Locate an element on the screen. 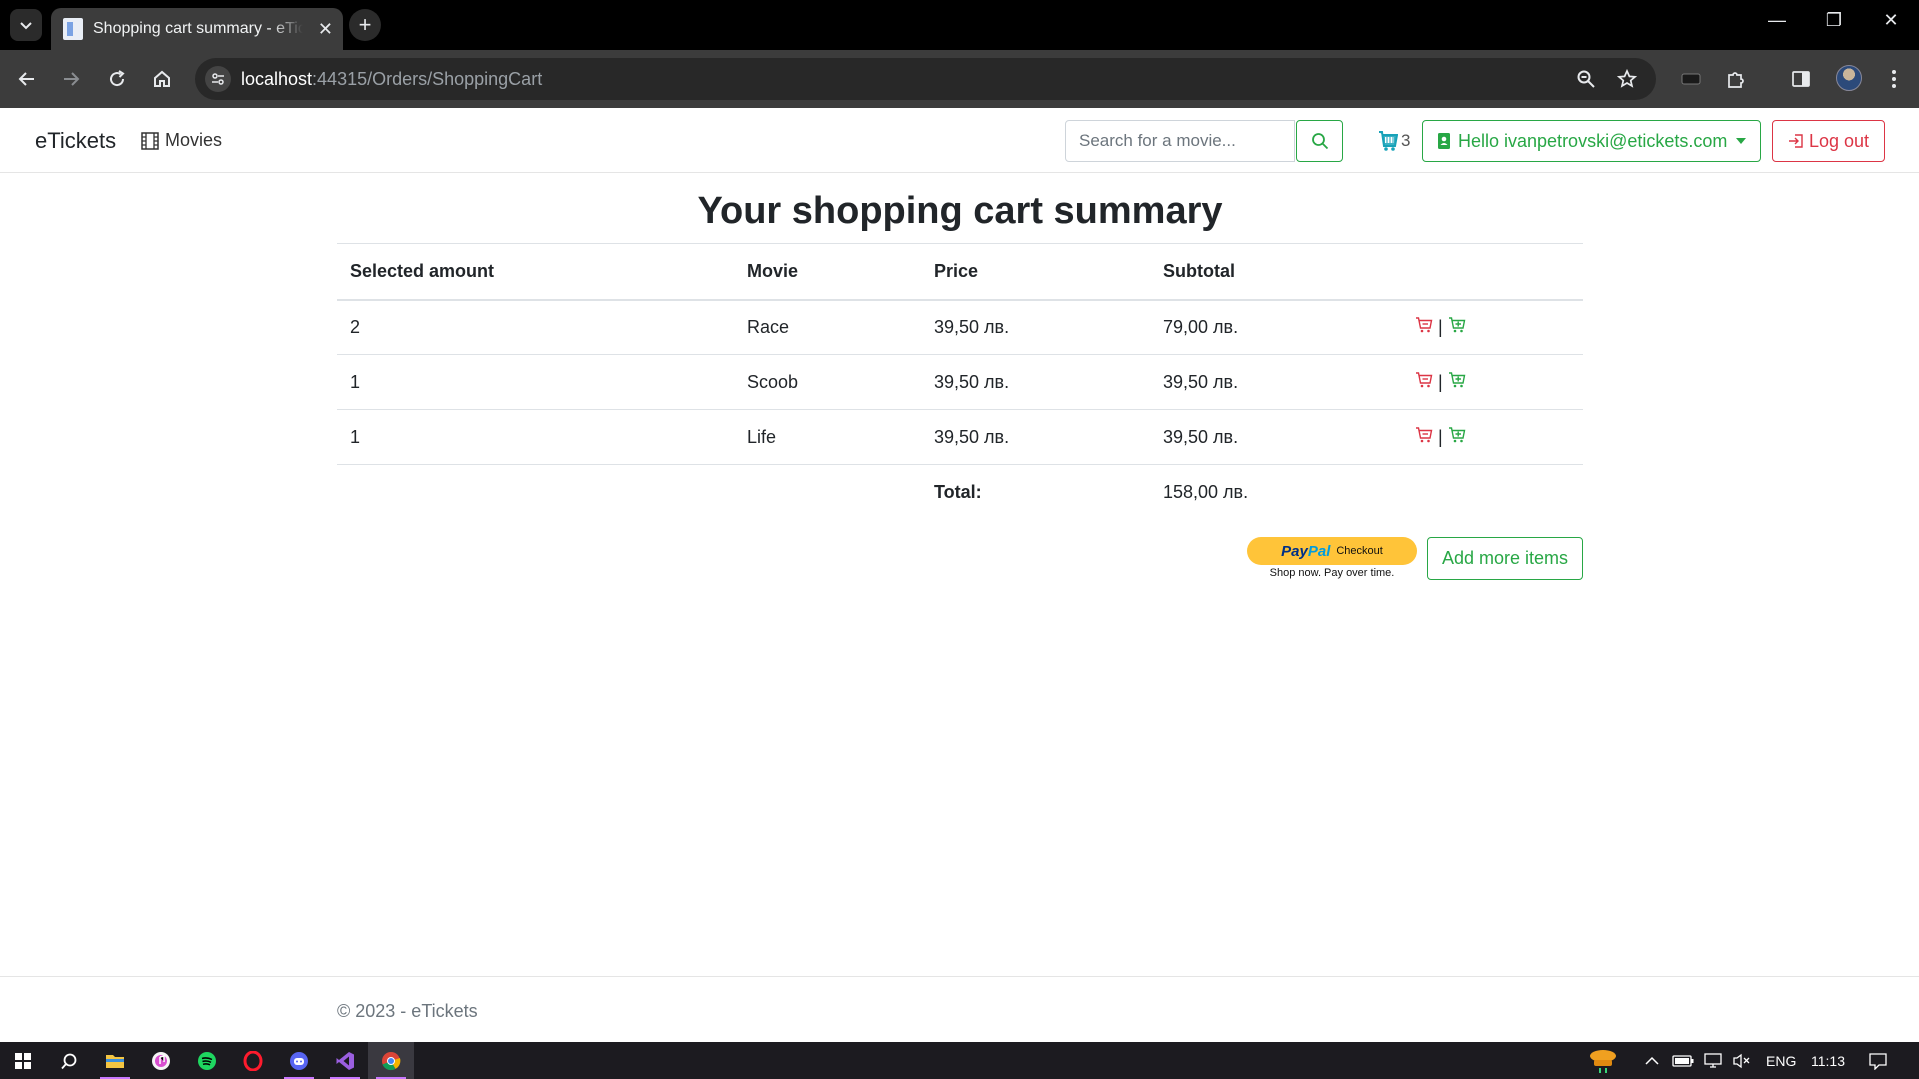 This screenshot has height=1079, width=1919. table-header-row: Selected amount Movie Price Subtotal is located at coordinates (960, 272).